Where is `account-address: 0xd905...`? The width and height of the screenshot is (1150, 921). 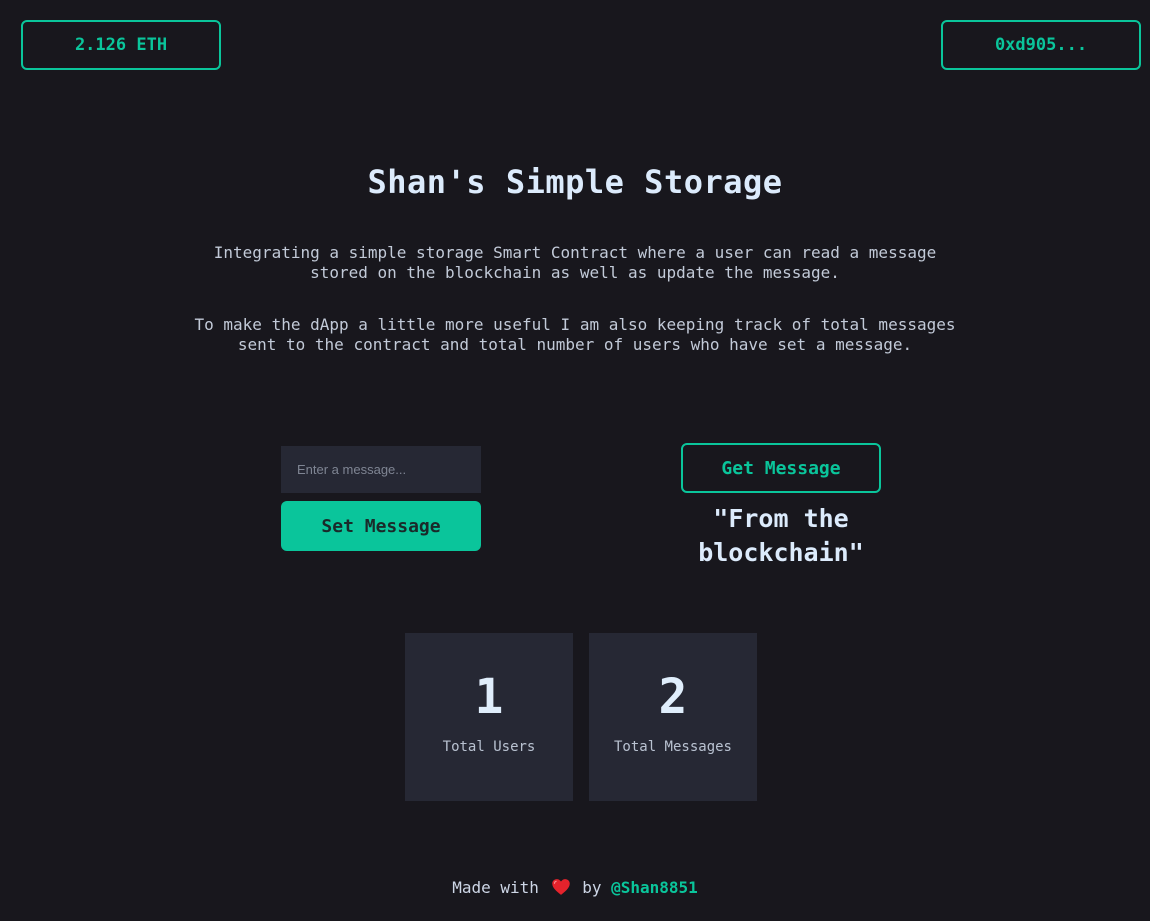
account-address: 0xd905... is located at coordinates (1041, 45).